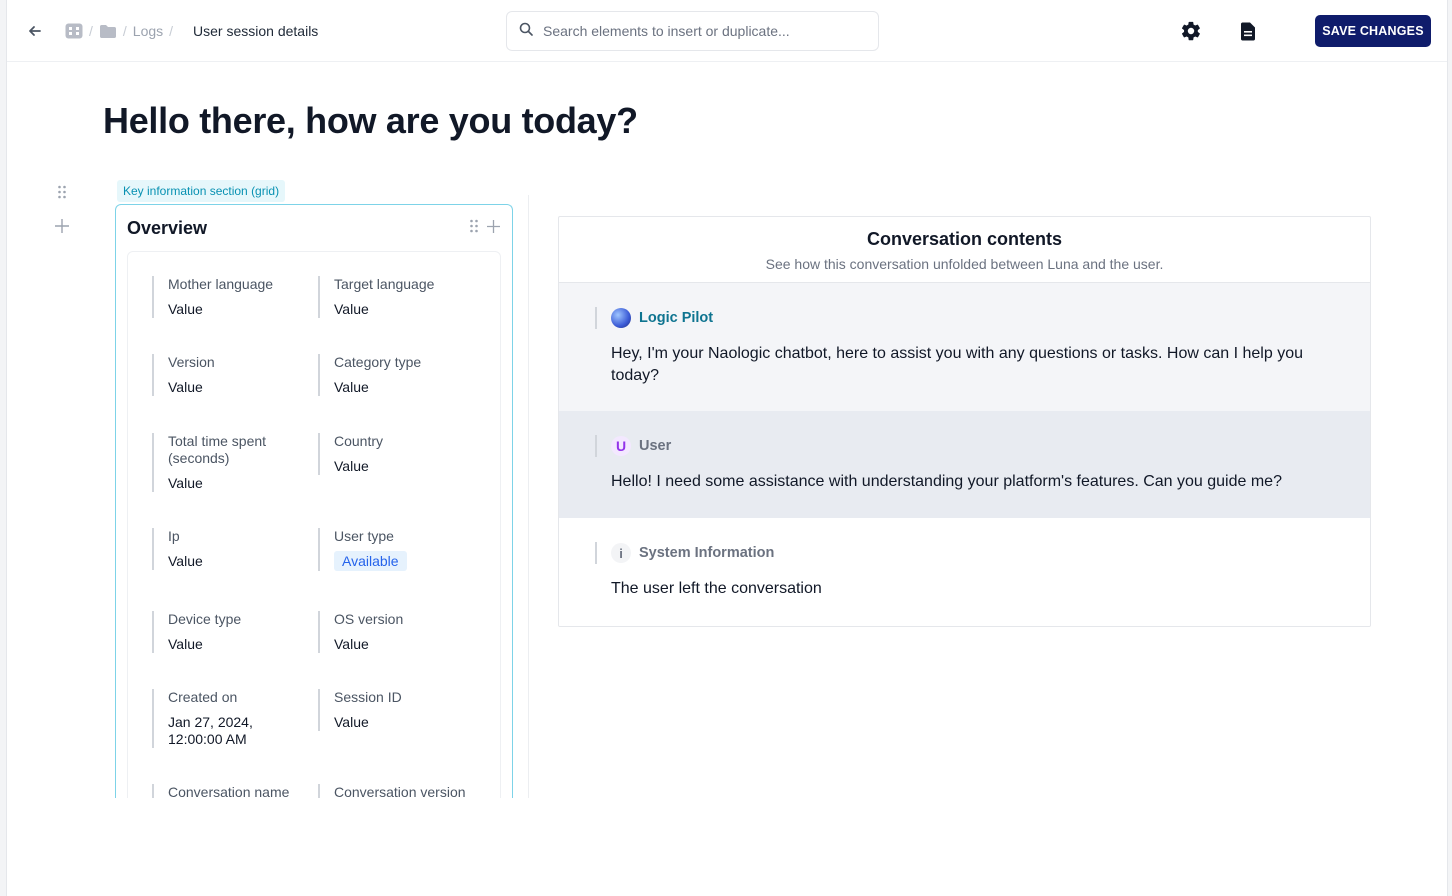 This screenshot has width=1452, height=896. Describe the element at coordinates (203, 697) in the screenshot. I see `field-label: Created on` at that location.